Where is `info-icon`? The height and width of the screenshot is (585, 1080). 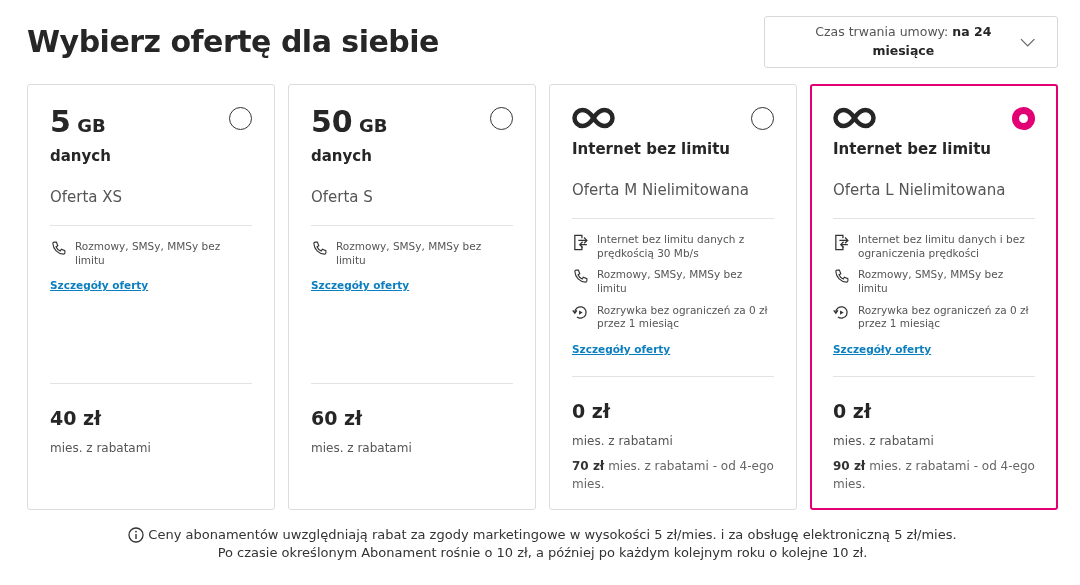 info-icon is located at coordinates (136, 534).